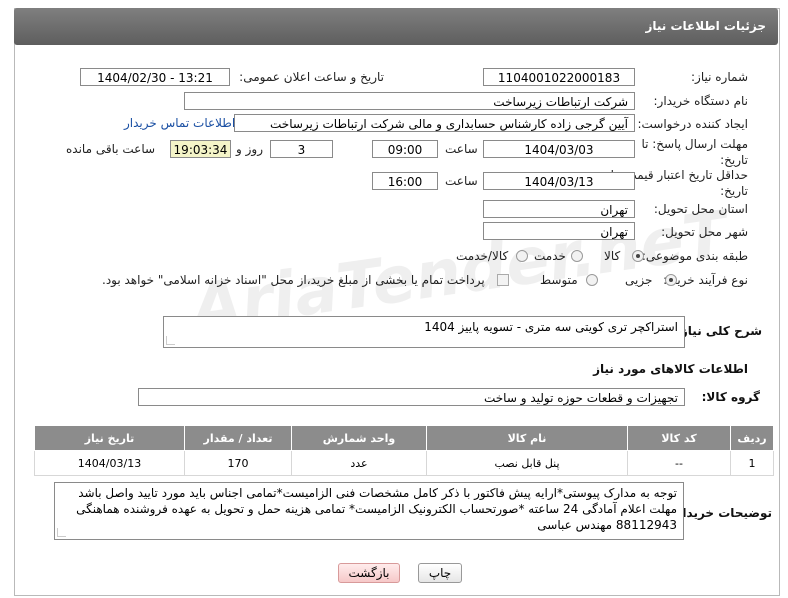 The width and height of the screenshot is (788, 598). What do you see at coordinates (752, 463) in the screenshot?
I see `cell-row: 1` at bounding box center [752, 463].